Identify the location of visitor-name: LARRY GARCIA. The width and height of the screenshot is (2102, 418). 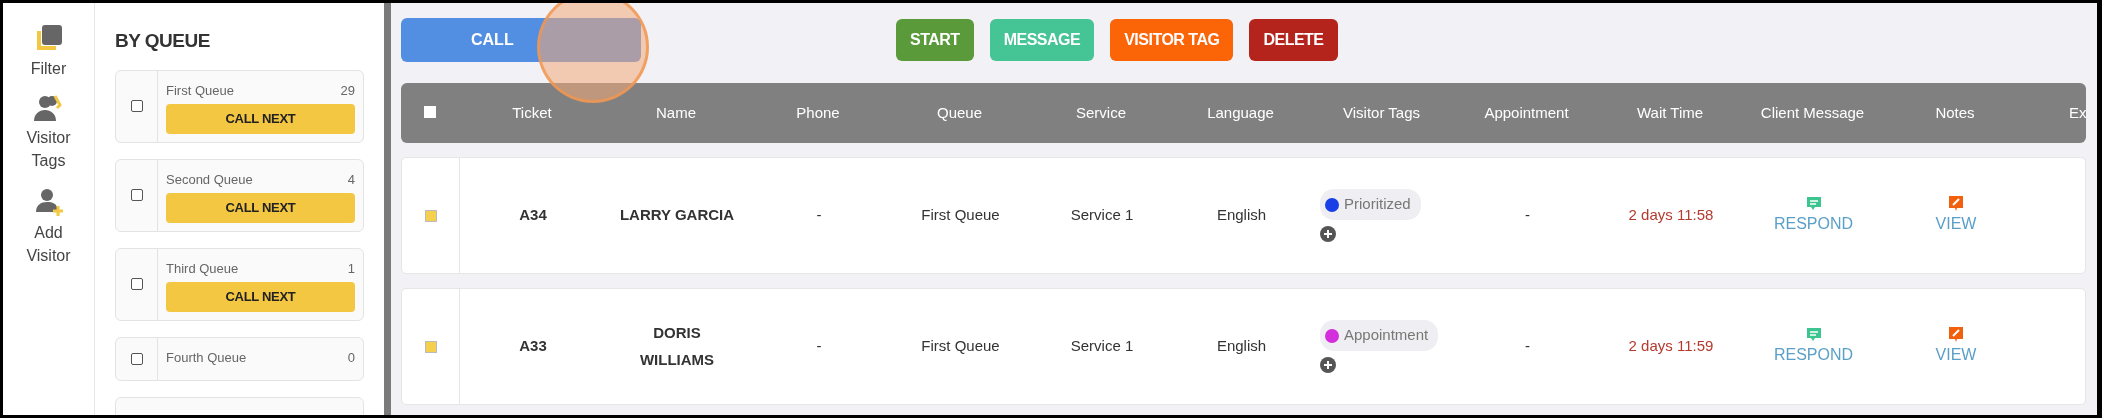
(677, 215).